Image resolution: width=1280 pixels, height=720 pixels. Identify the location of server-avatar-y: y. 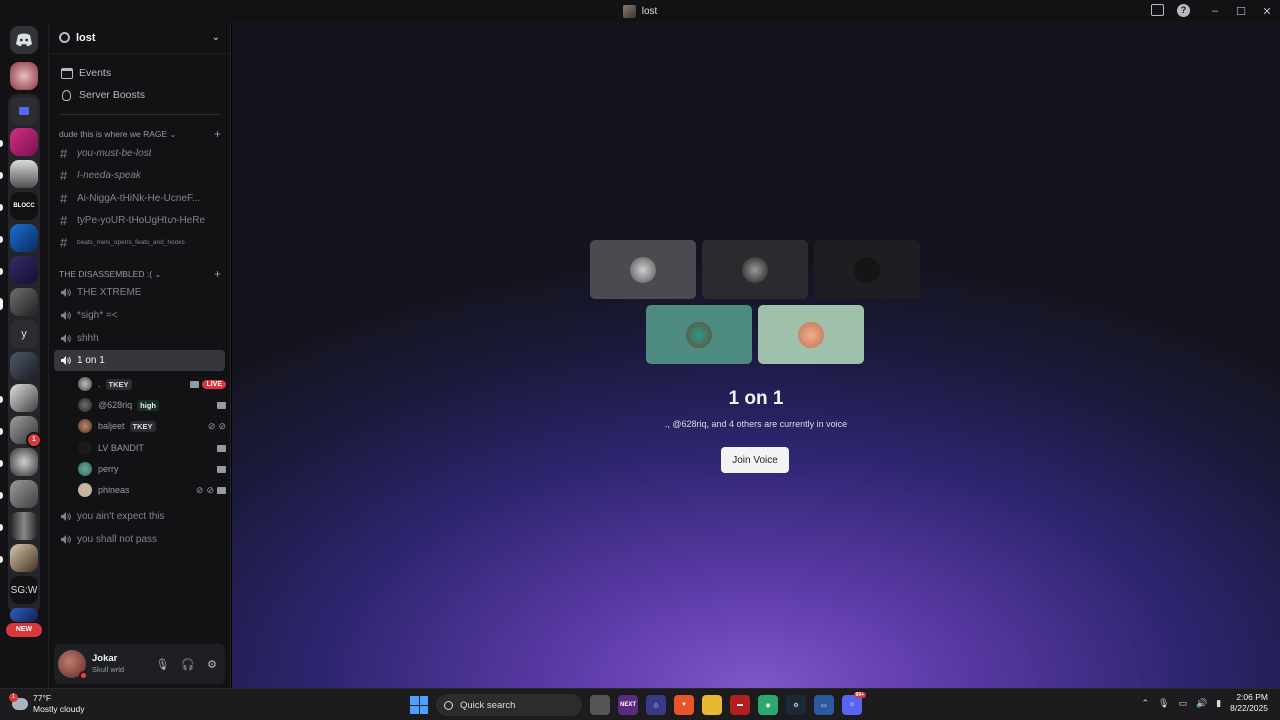
(24, 334).